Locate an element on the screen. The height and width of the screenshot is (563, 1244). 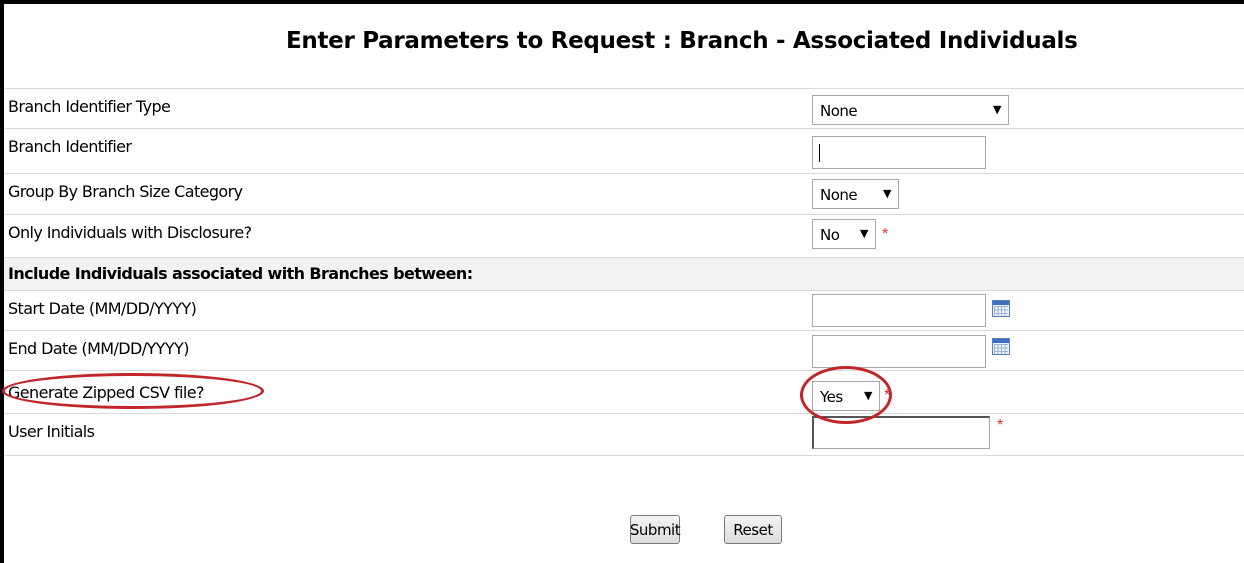
branch-identifier-type-value: None is located at coordinates (839, 111).